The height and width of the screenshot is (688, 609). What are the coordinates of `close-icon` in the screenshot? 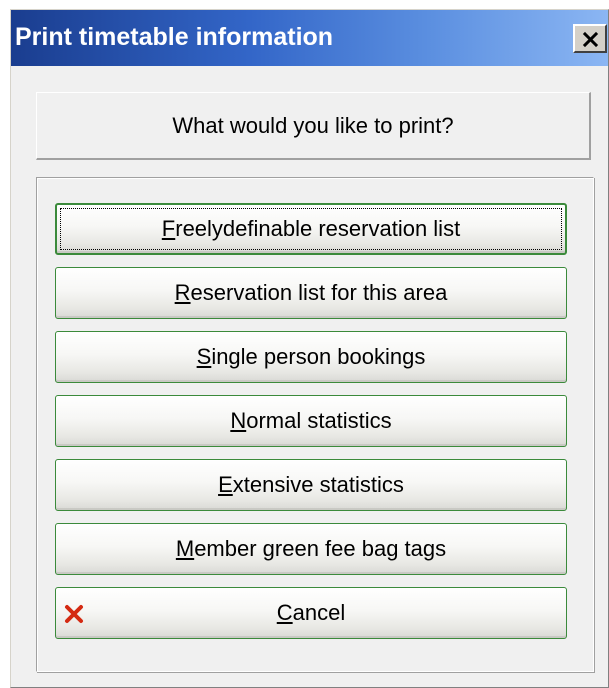 It's located at (590, 39).